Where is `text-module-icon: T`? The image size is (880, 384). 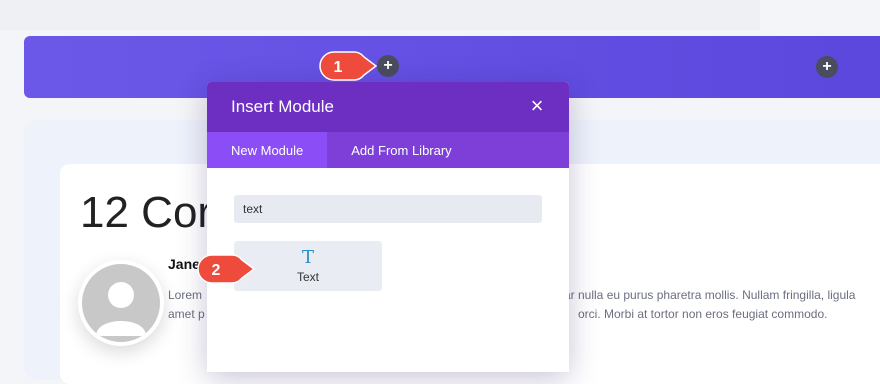 text-module-icon: T is located at coordinates (307, 257).